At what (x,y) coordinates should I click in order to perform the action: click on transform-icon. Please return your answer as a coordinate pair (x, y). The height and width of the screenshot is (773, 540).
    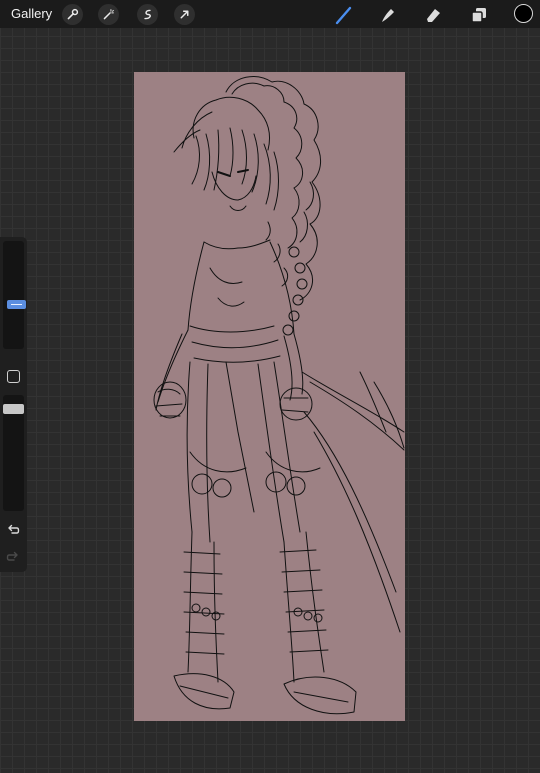
    Looking at the image, I should click on (184, 14).